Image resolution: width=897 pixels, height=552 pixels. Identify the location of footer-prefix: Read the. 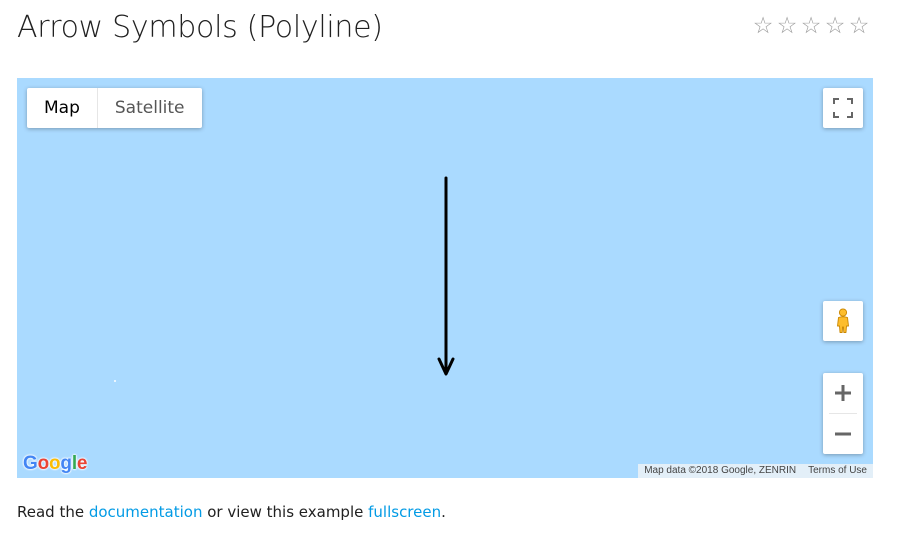
(53, 512).